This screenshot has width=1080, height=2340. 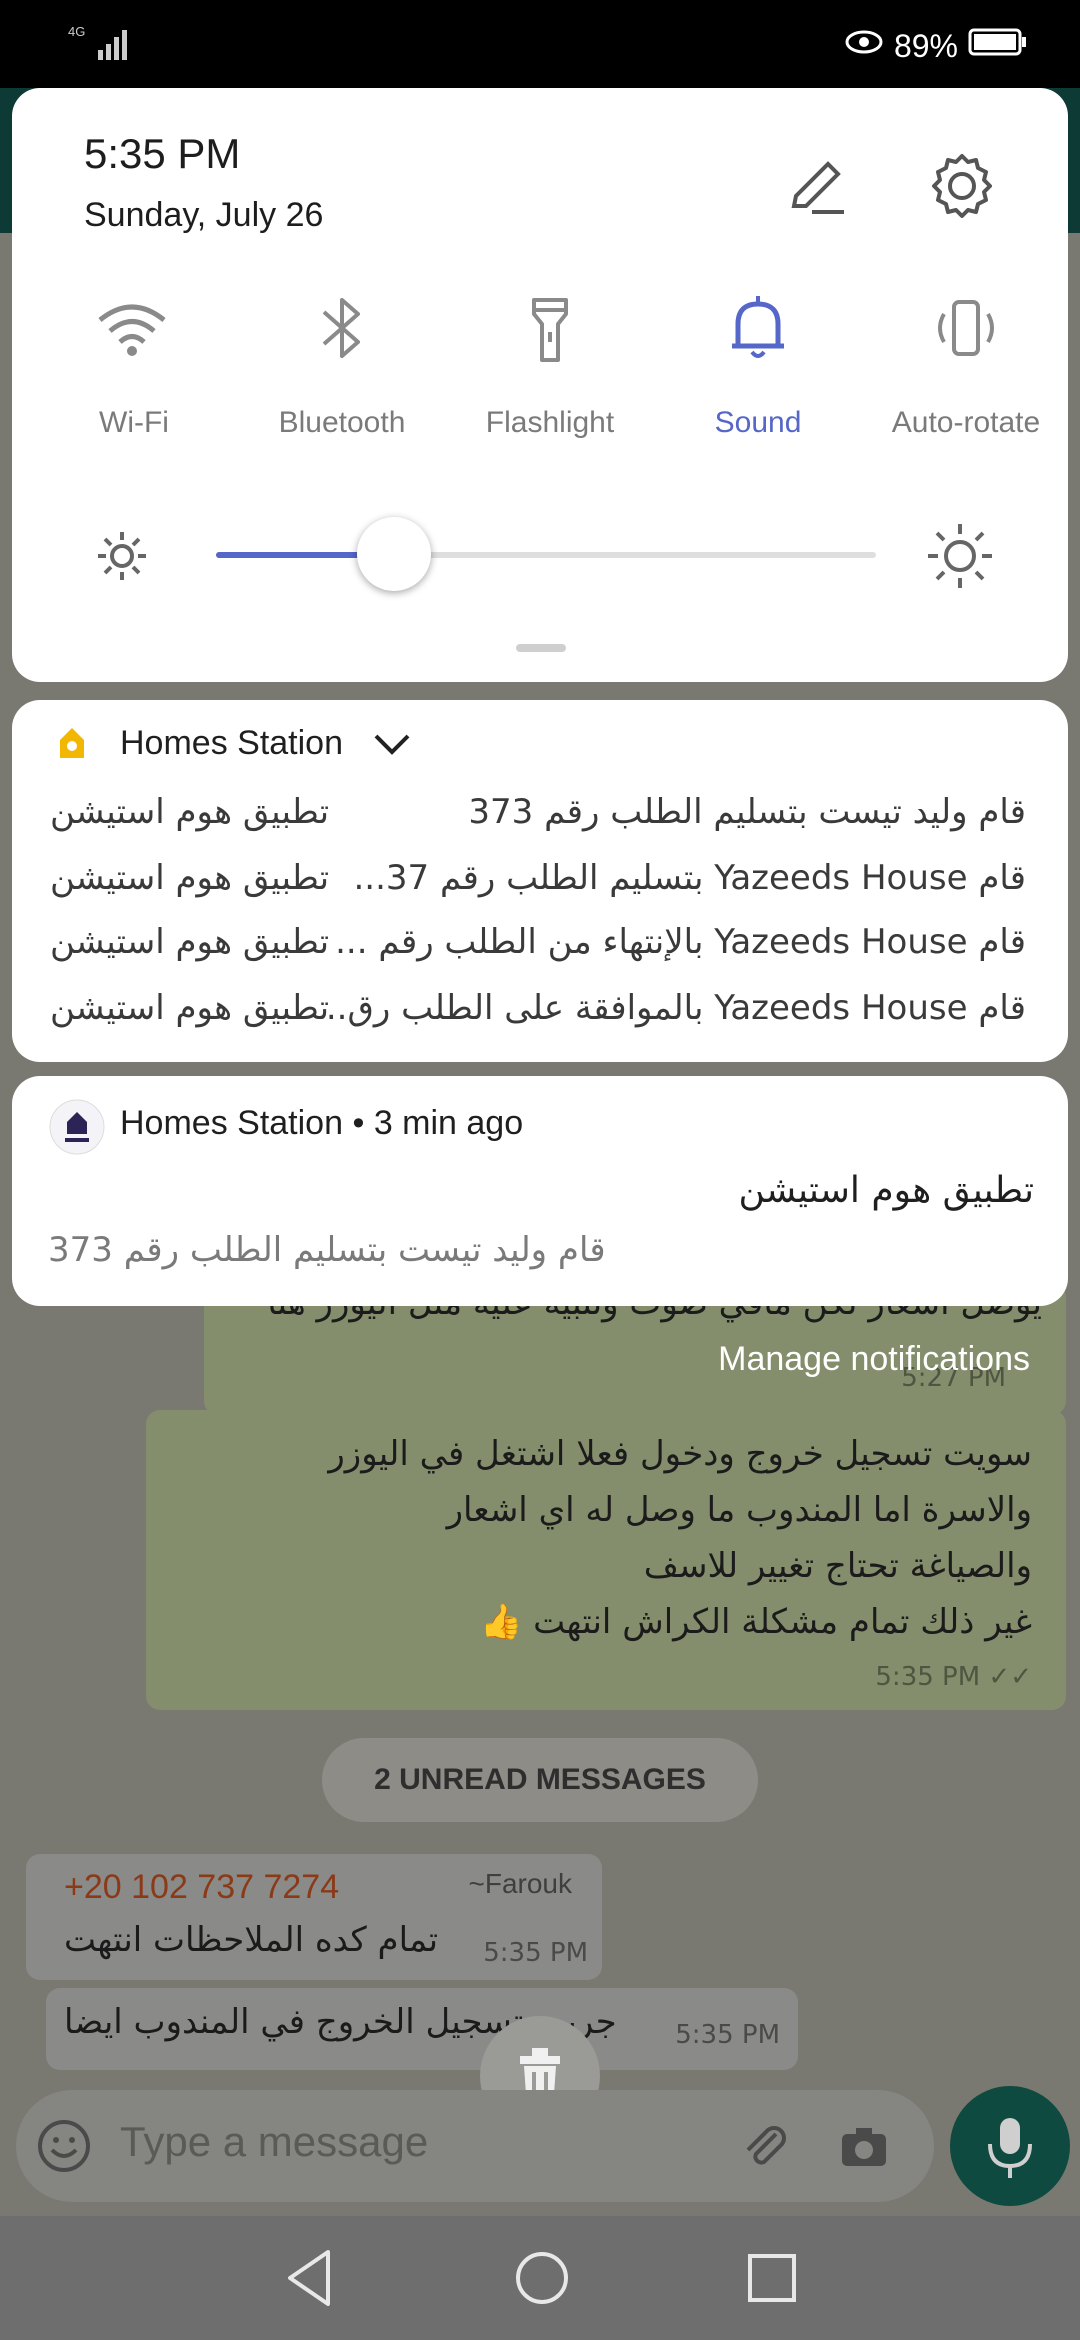 I want to click on tile-auto-rotate: Auto-rotate, so click(x=966, y=268).